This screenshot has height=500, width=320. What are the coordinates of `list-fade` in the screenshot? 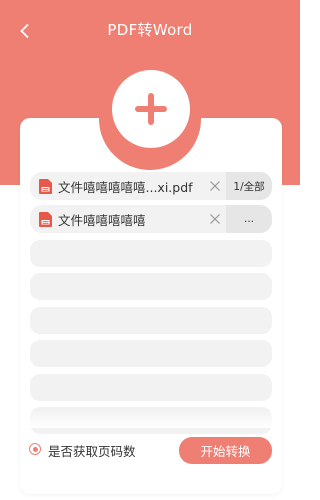 It's located at (151, 419).